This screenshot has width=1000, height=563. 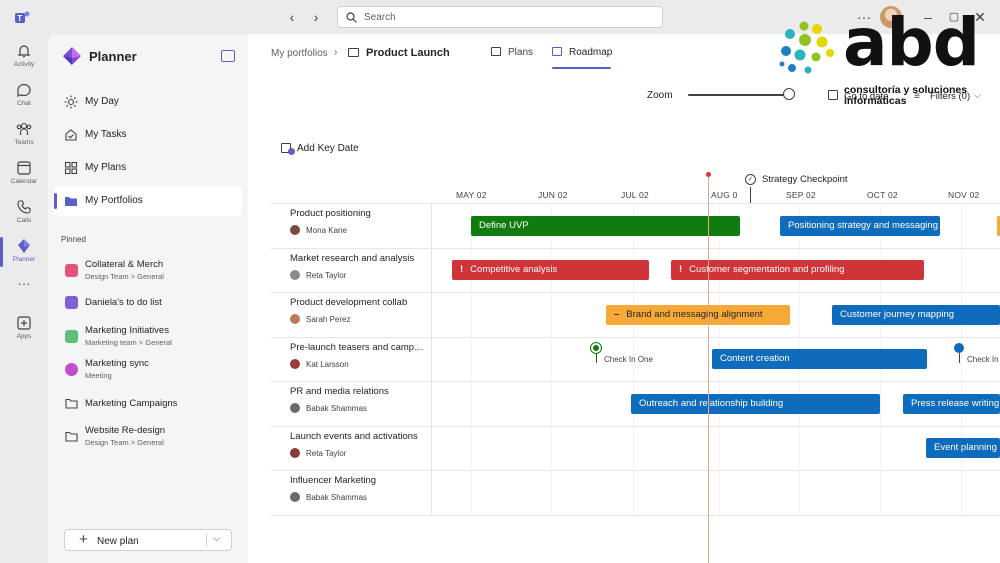 What do you see at coordinates (320, 319) in the screenshot?
I see `assignee: Sarah Perez` at bounding box center [320, 319].